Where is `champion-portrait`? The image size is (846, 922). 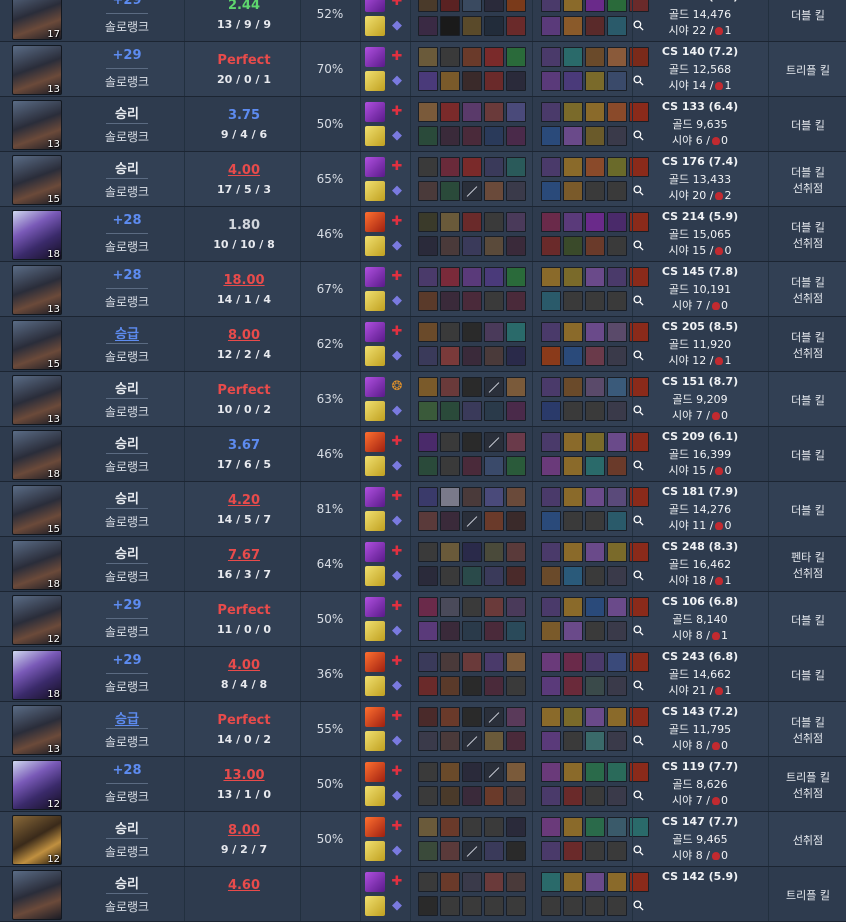 champion-portrait is located at coordinates (37, 895).